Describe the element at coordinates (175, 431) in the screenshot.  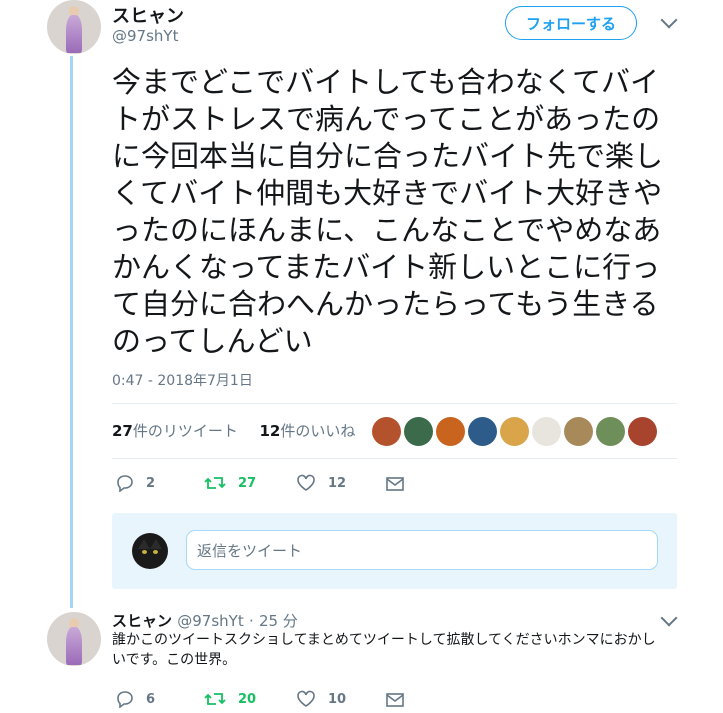
I see `retweet-stat: 27件のリツイート` at that location.